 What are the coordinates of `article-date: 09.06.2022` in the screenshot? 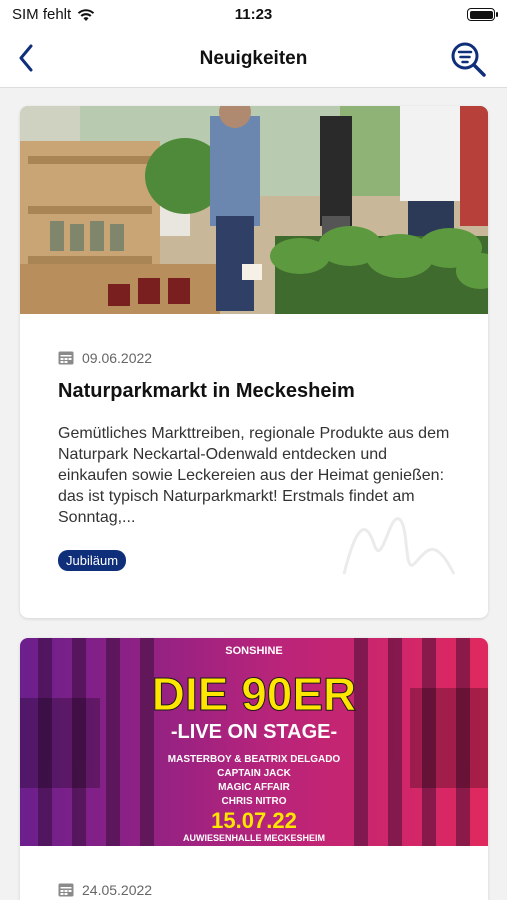 It's located at (117, 358).